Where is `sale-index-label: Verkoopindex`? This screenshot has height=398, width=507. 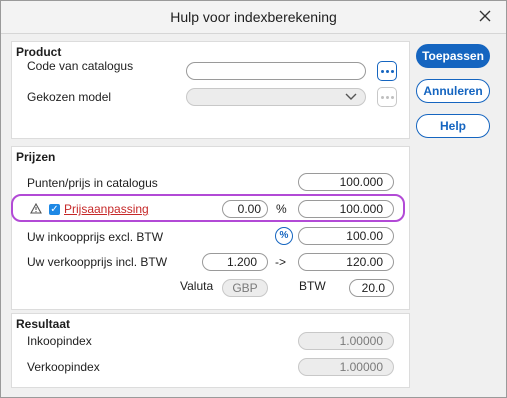
sale-index-label: Verkoopindex is located at coordinates (63, 367).